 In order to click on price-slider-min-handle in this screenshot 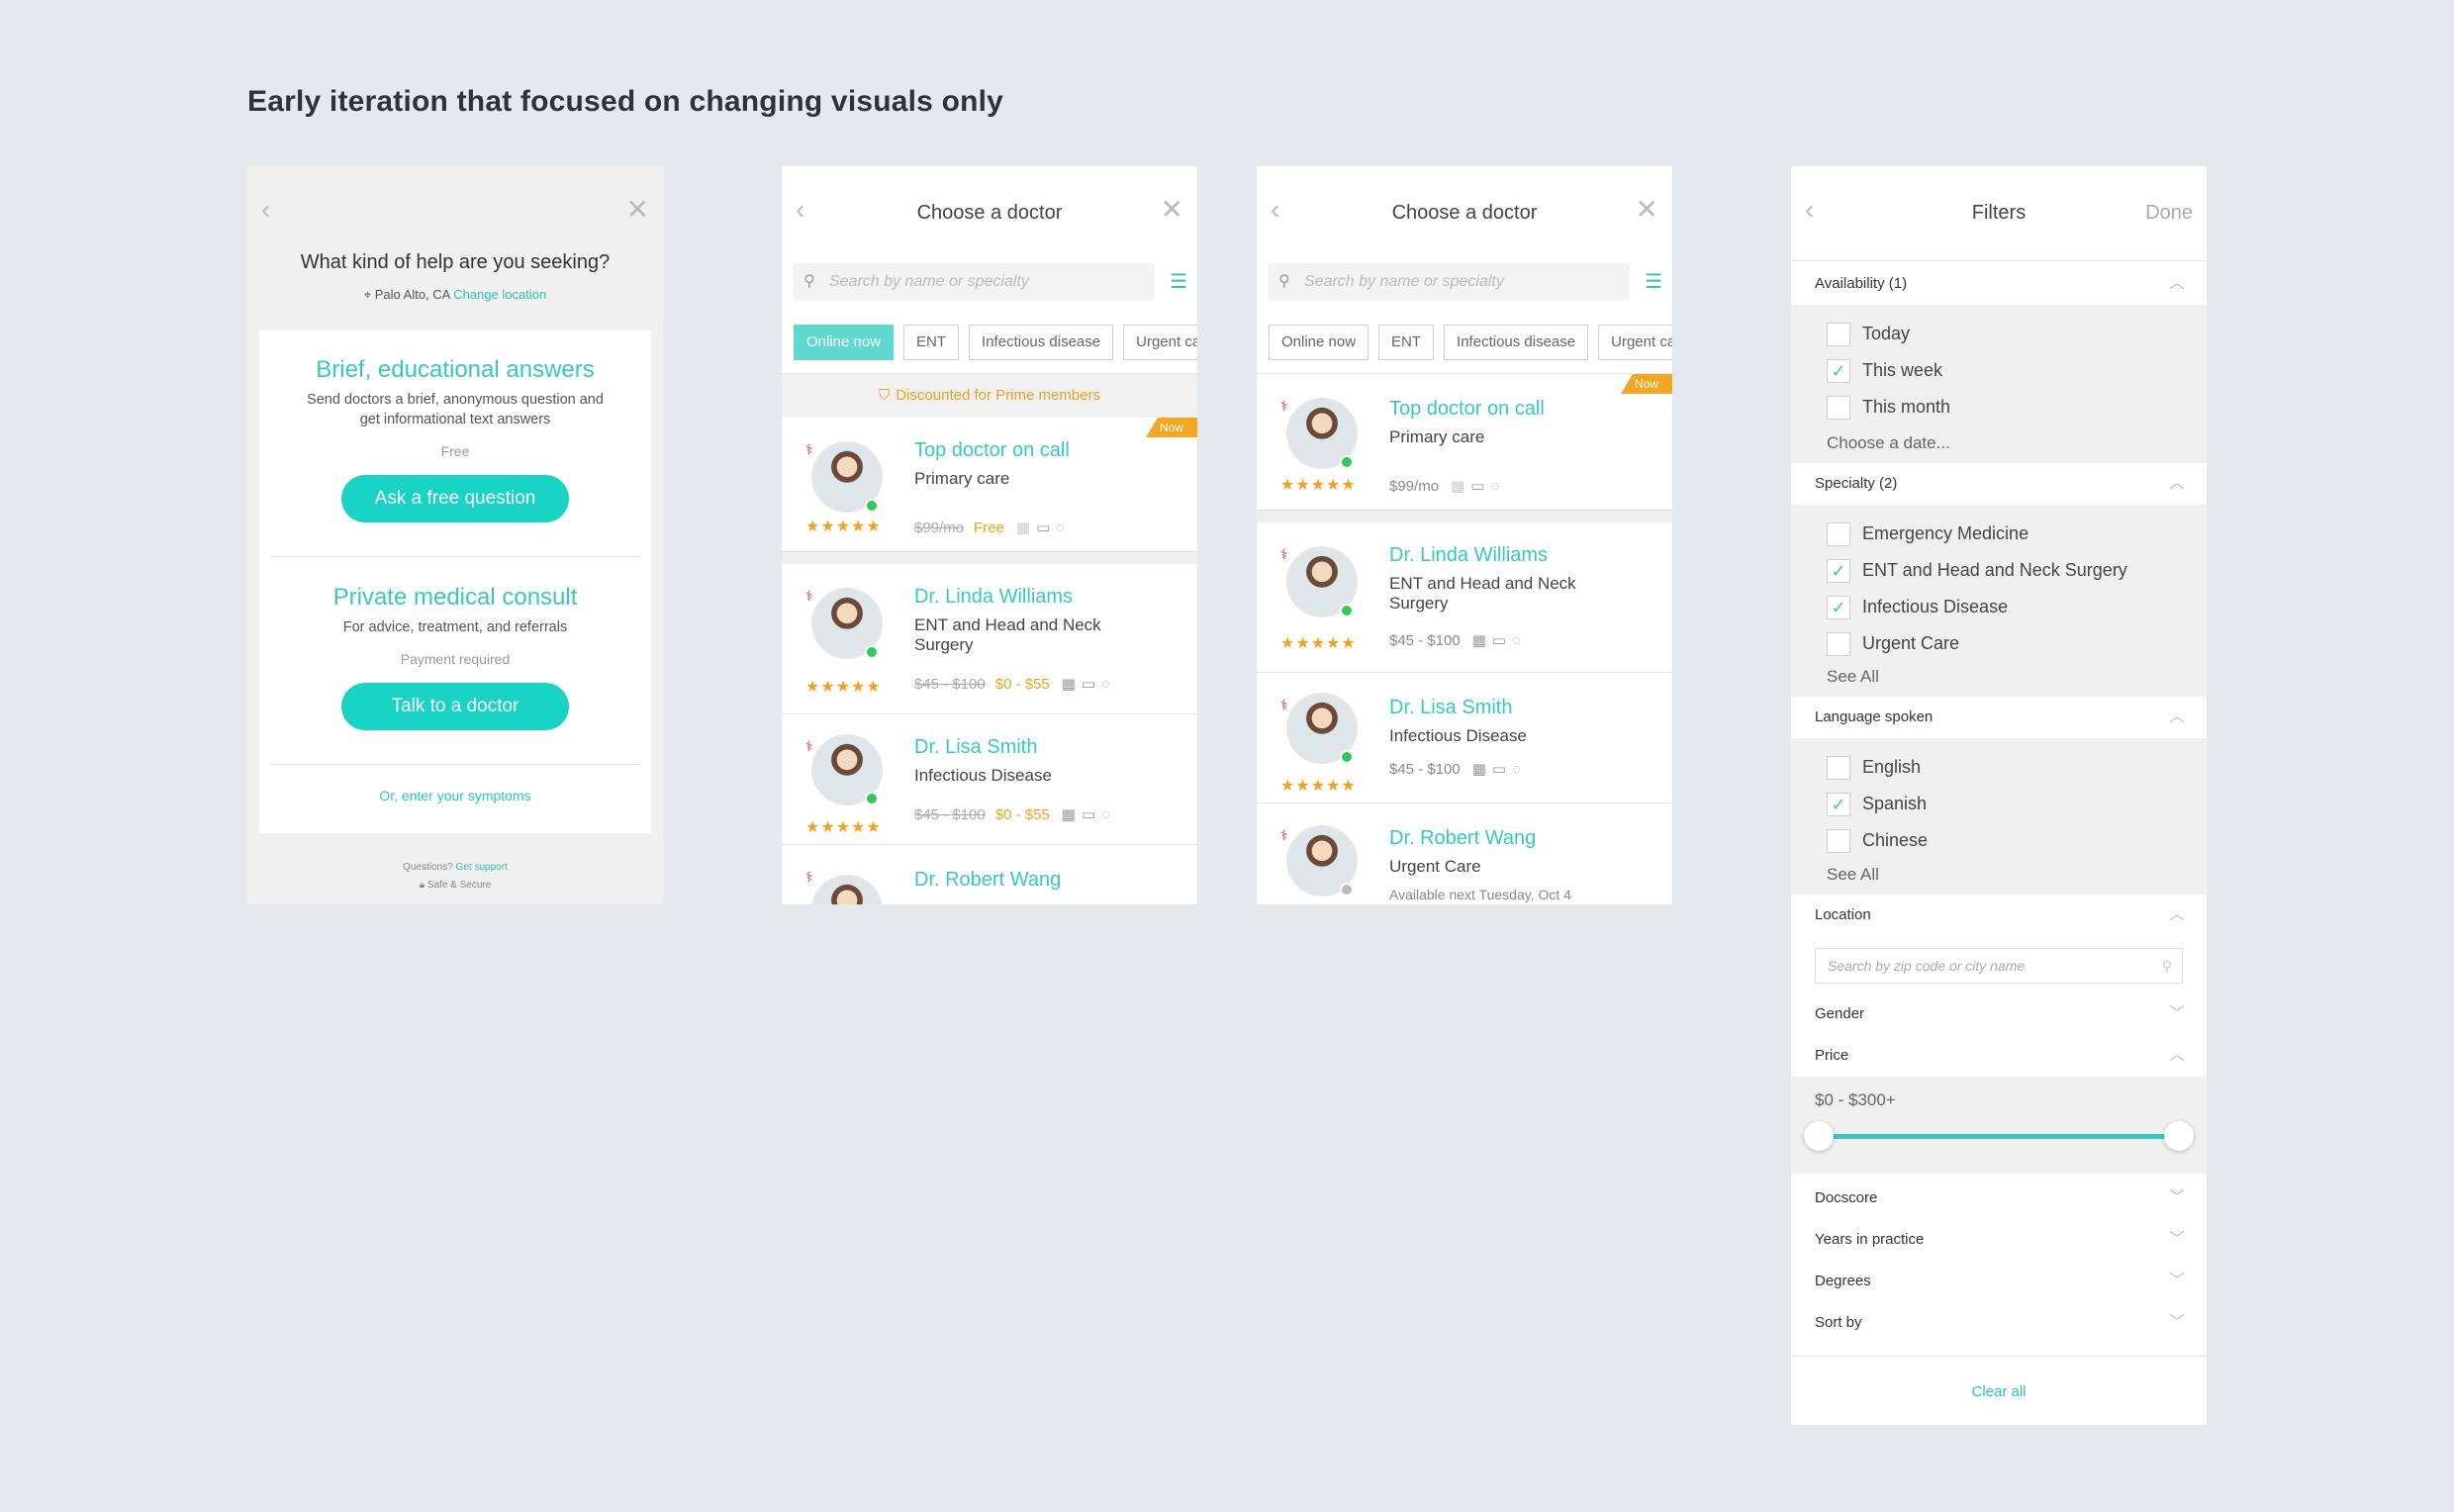, I will do `click(1819, 1136)`.